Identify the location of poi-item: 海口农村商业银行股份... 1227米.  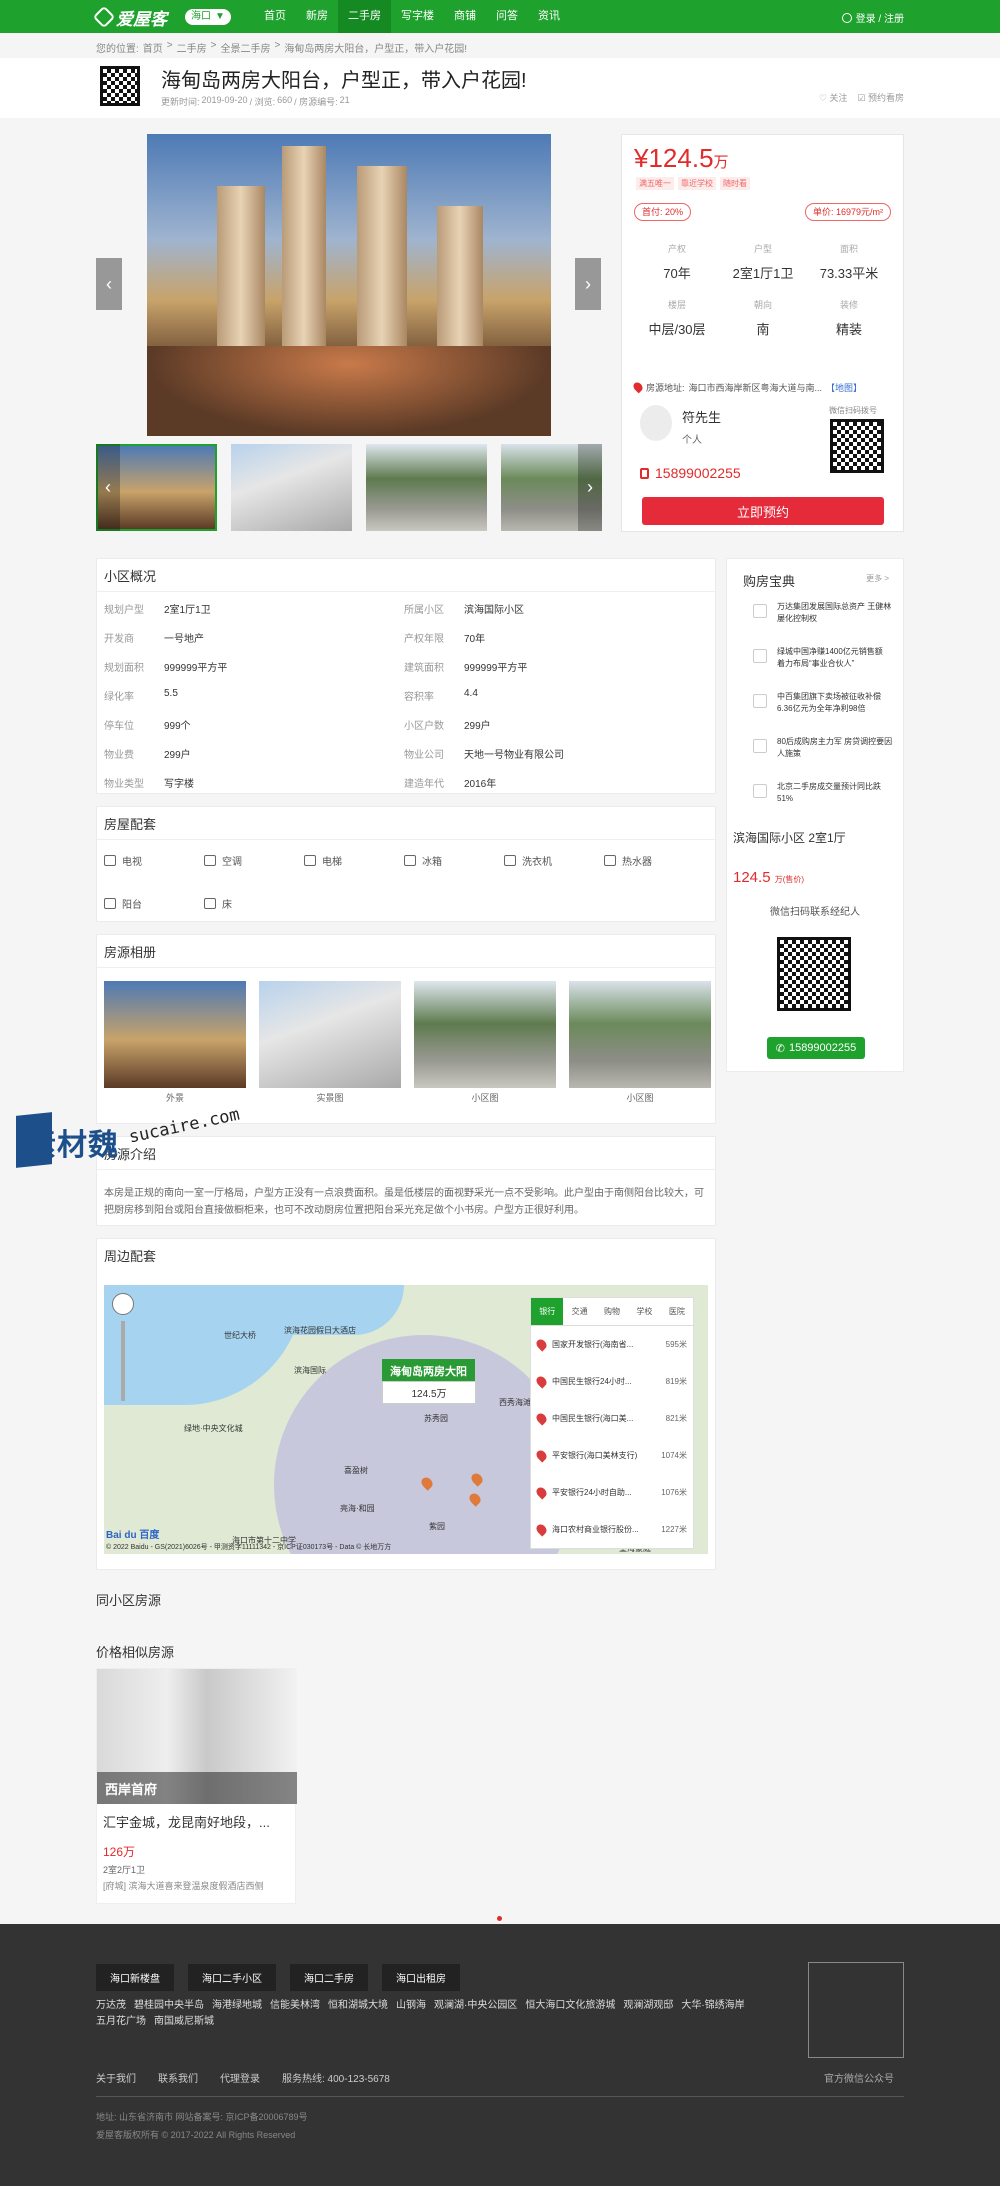
(612, 1529).